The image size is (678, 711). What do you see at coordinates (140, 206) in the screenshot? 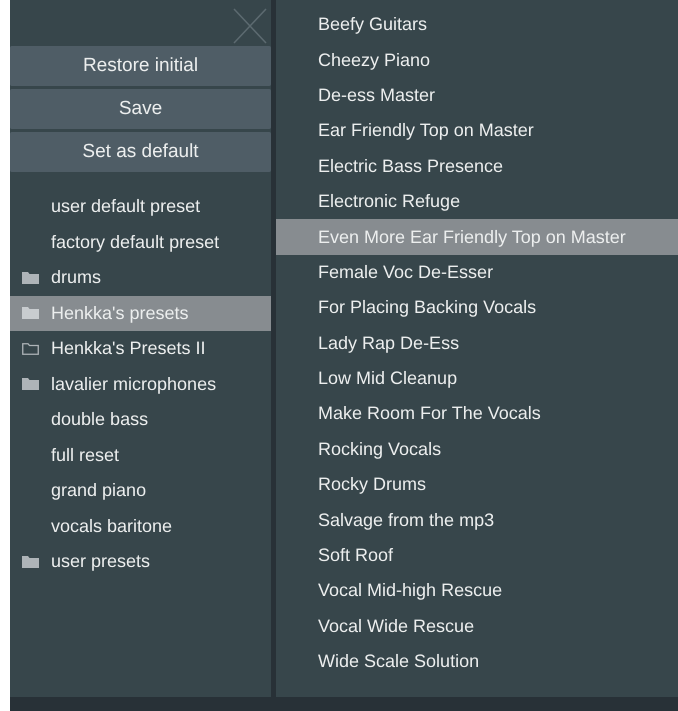
I see `preset-item: user default preset` at bounding box center [140, 206].